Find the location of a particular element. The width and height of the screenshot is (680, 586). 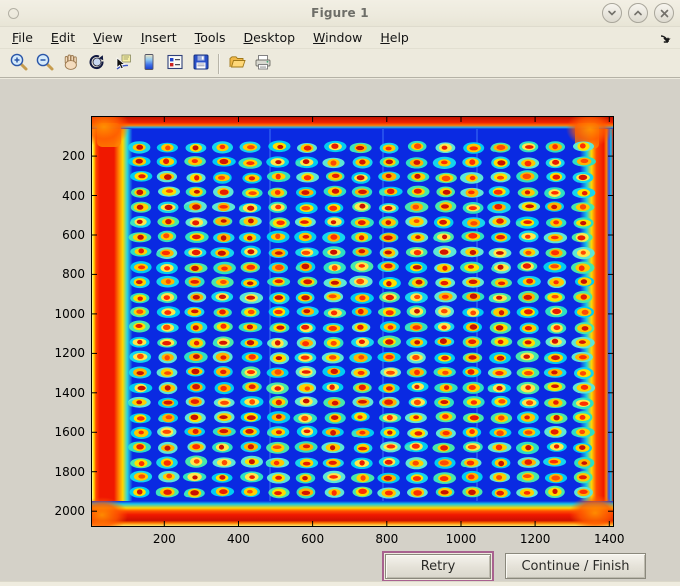

close-icon is located at coordinates (664, 13).